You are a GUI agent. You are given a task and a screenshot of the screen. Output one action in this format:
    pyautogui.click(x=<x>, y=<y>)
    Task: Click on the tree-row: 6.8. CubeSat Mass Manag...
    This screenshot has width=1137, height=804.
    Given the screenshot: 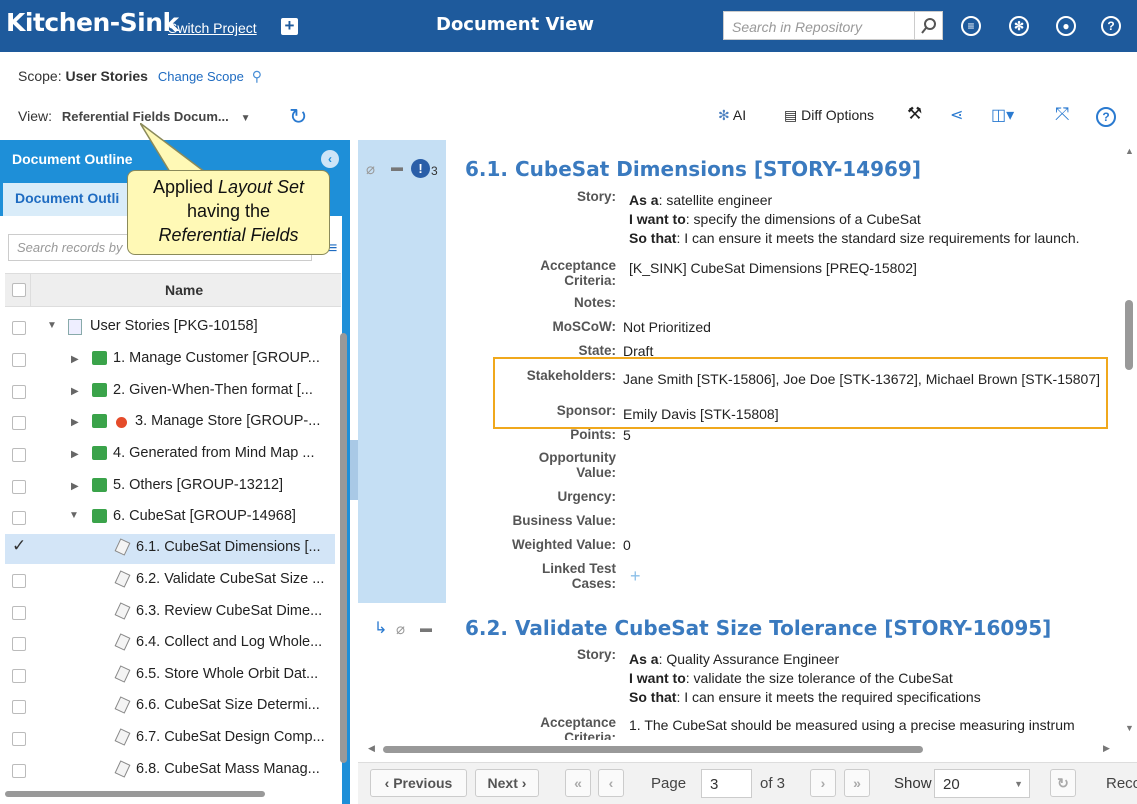 What is the action you would take?
    pyautogui.click(x=170, y=771)
    